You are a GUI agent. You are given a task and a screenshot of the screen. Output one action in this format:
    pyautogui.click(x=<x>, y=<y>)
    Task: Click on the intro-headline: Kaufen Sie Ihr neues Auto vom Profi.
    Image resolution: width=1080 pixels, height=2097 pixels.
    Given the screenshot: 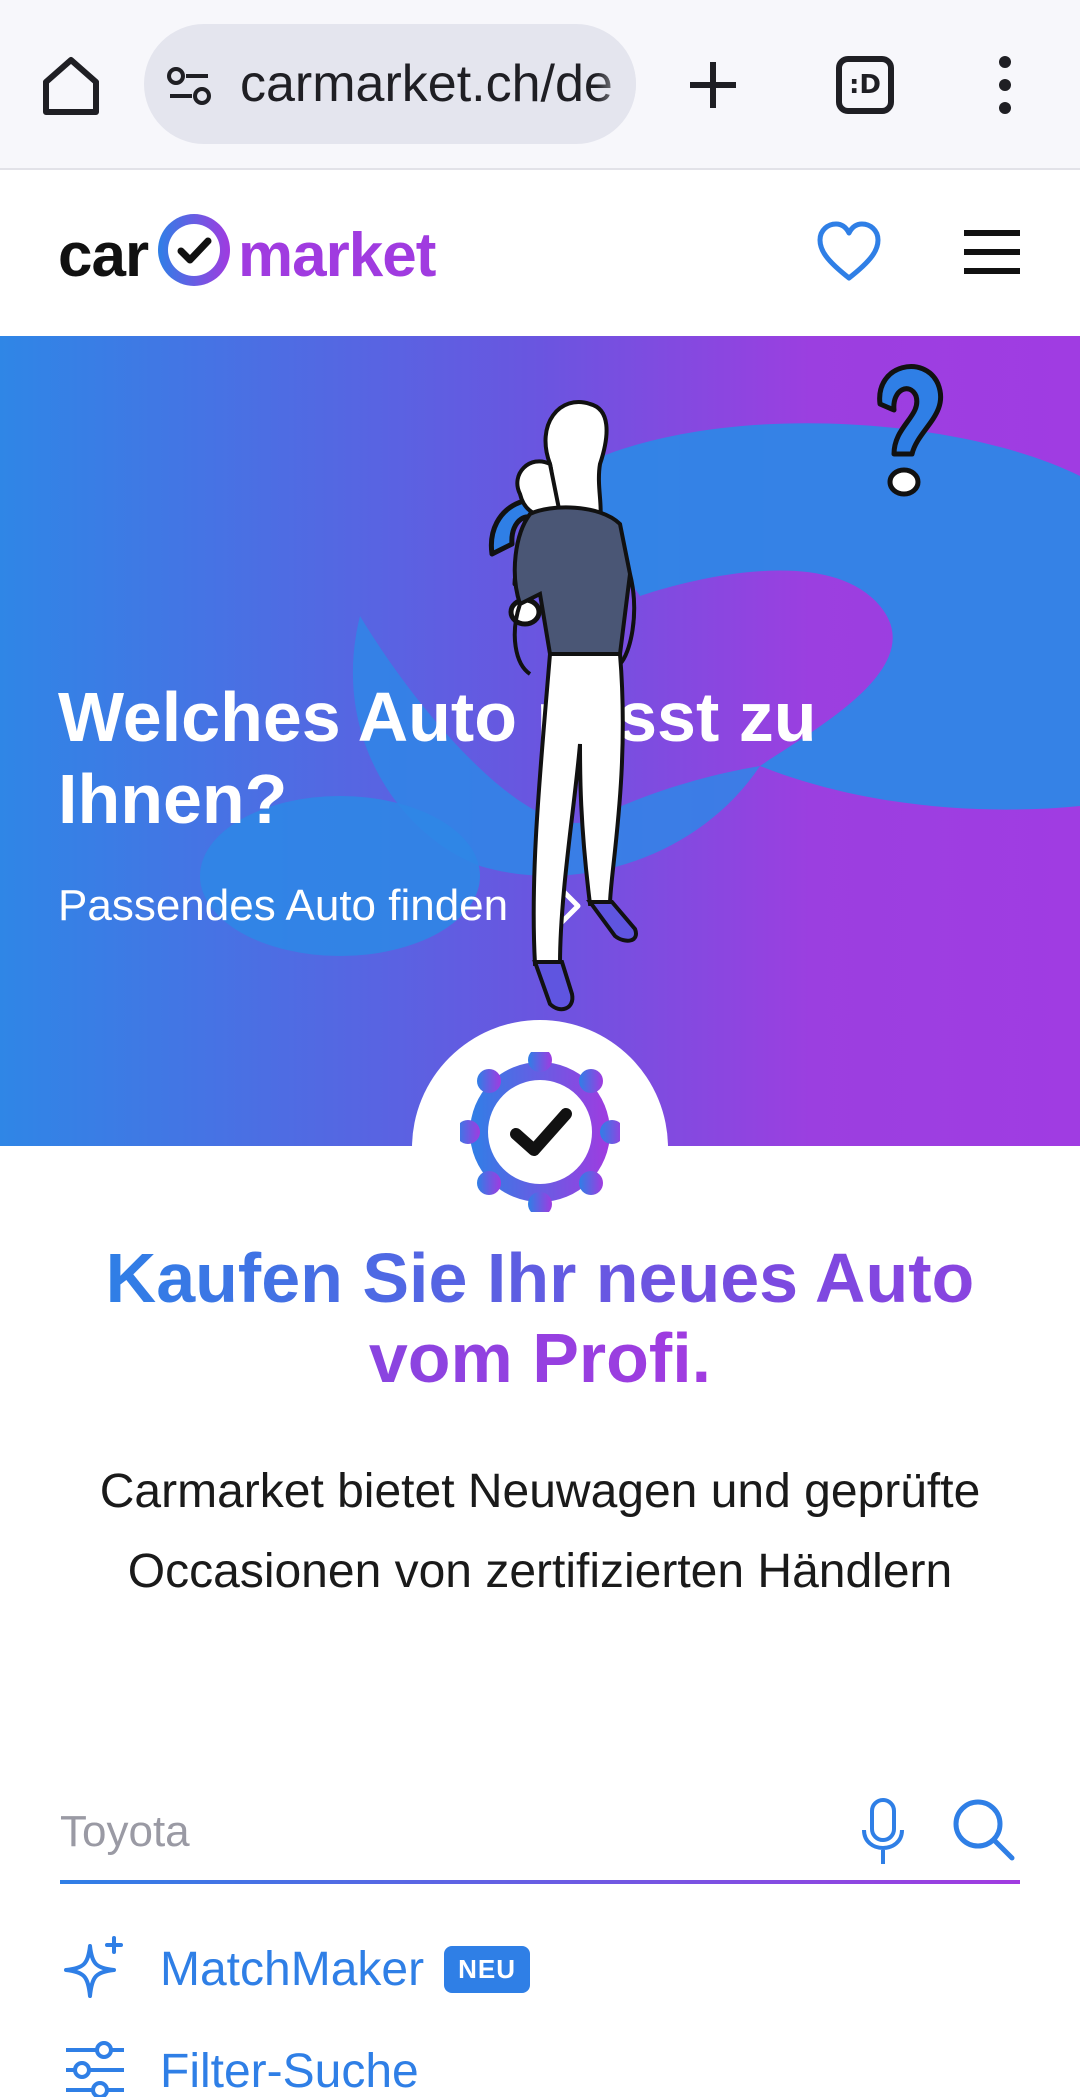 What is the action you would take?
    pyautogui.click(x=540, y=1318)
    